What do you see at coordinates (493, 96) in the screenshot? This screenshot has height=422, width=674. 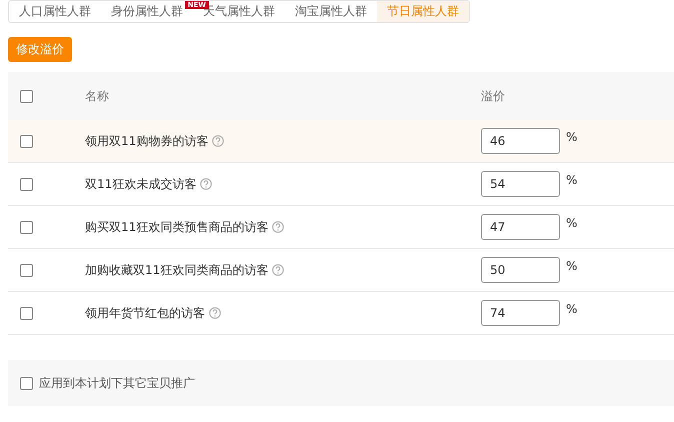 I see `column-header: 溢价` at bounding box center [493, 96].